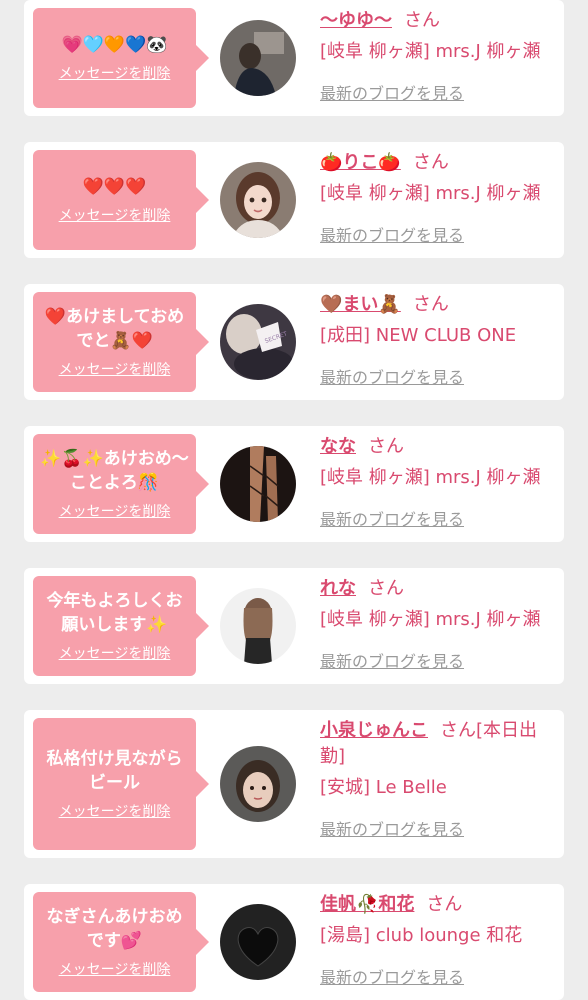  Describe the element at coordinates (114, 471) in the screenshot. I see `message-text: ✨🍒✨あけおめ〜ことよろ🎊` at that location.